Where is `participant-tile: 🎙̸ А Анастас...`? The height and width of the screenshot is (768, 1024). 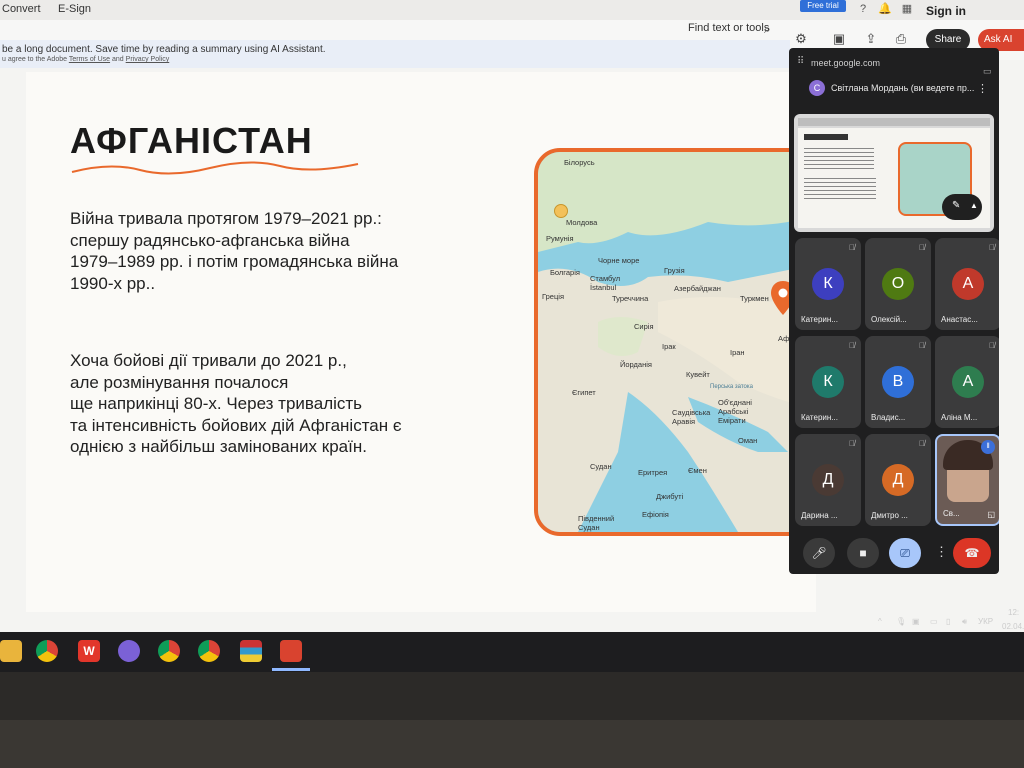
participant-tile: 🎙̸ А Анастас... is located at coordinates (967, 284).